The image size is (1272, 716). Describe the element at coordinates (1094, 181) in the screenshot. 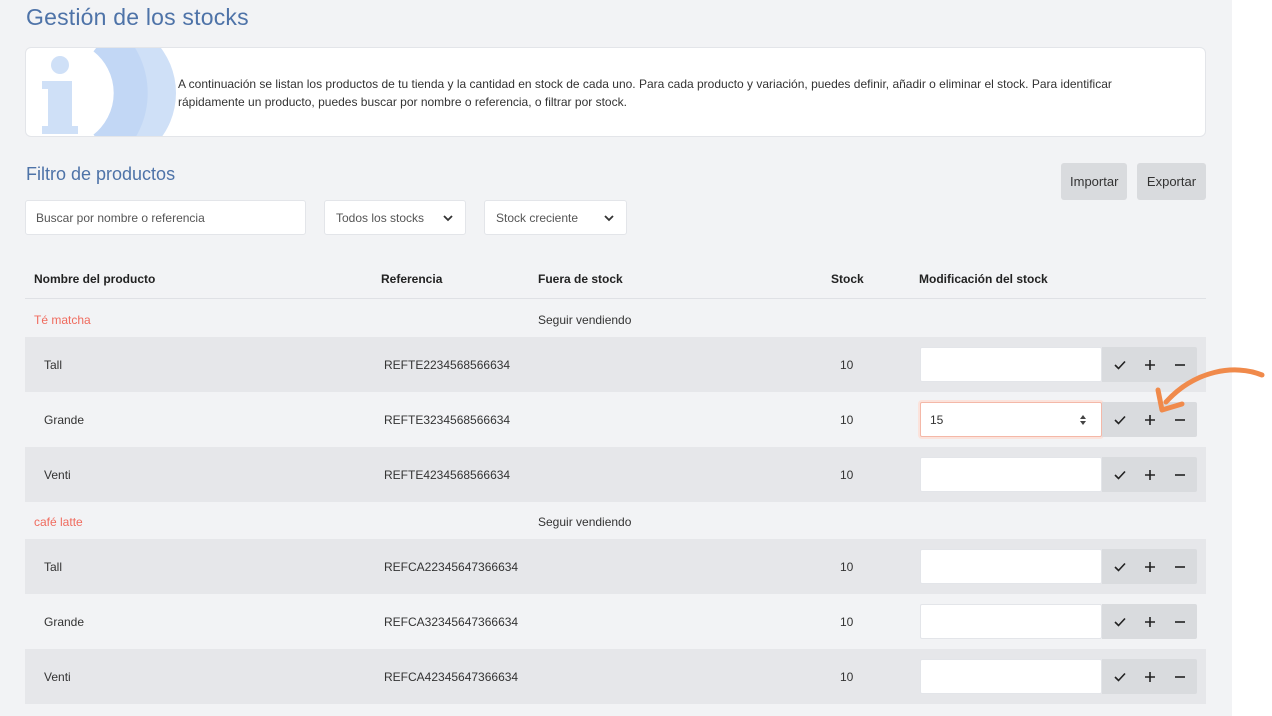

I see `import-button: Importar` at that location.